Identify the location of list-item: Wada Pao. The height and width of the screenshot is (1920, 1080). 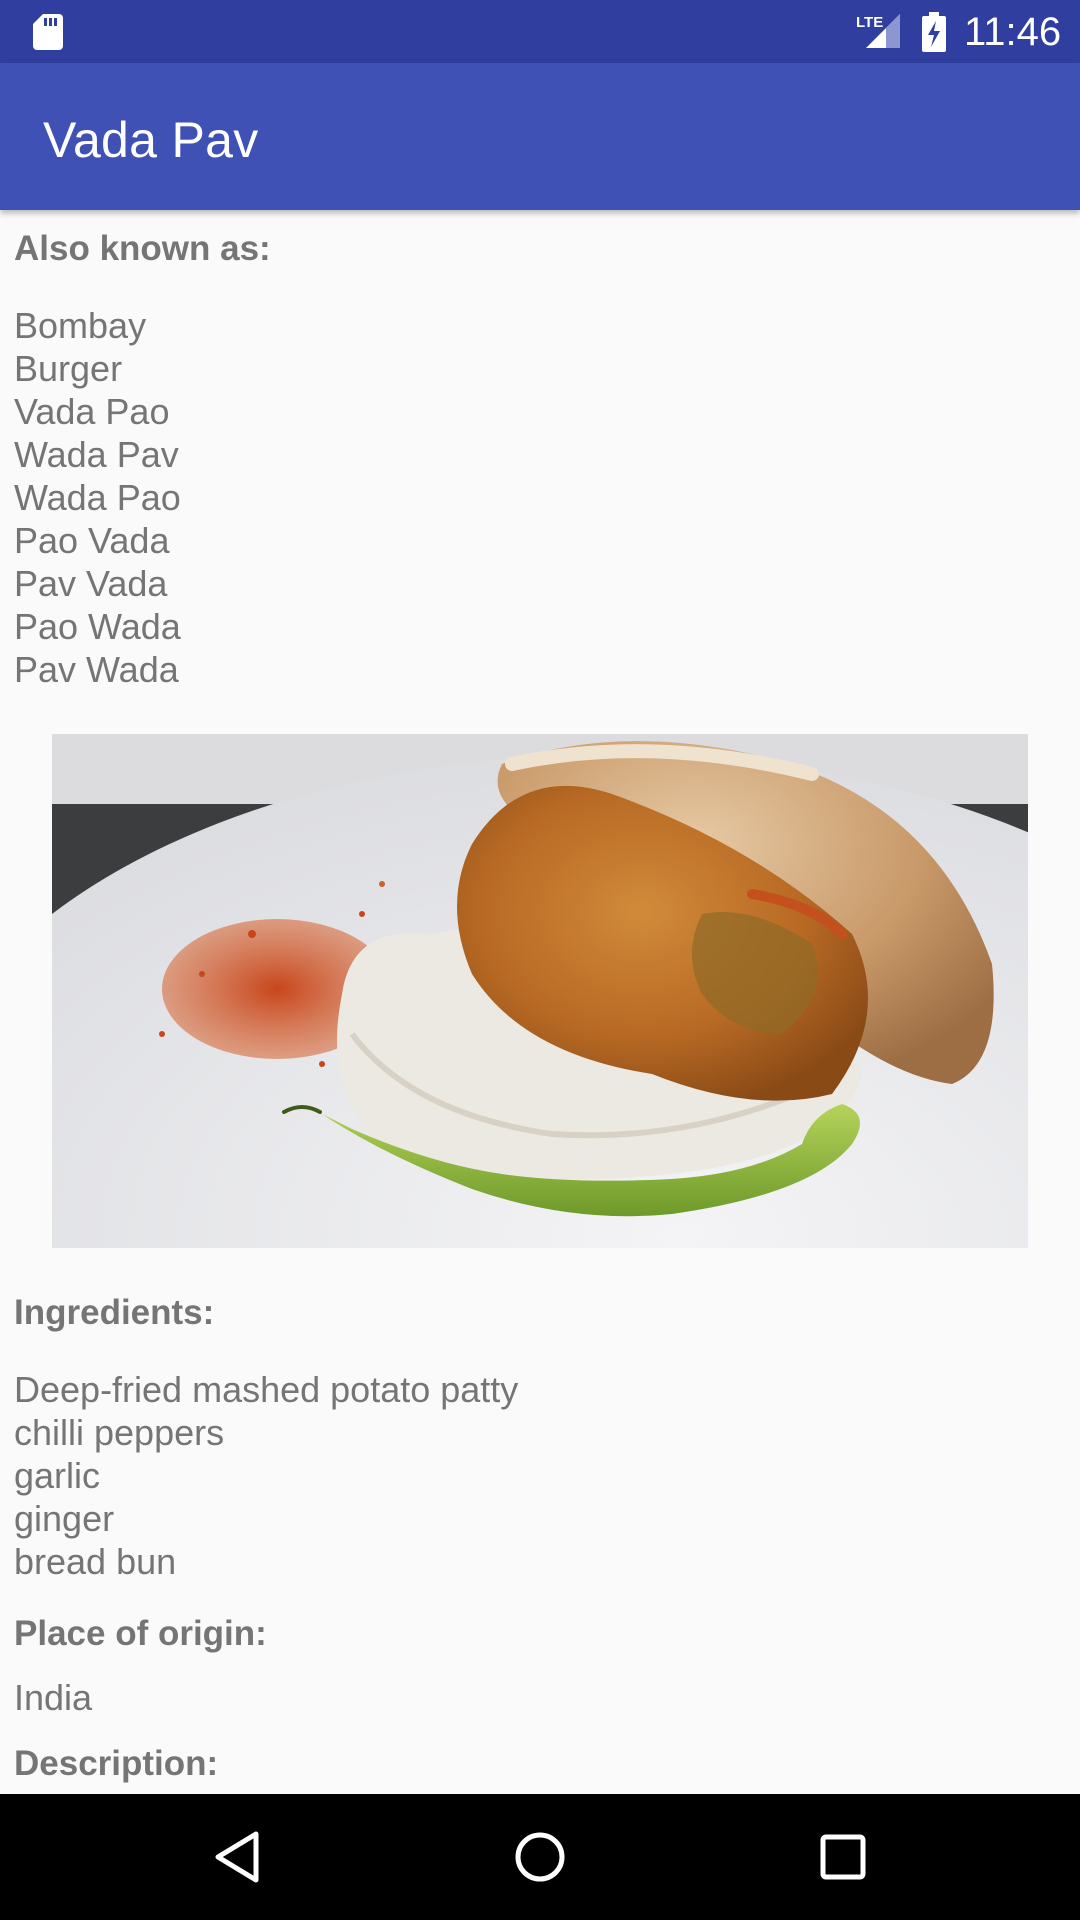
(97, 497).